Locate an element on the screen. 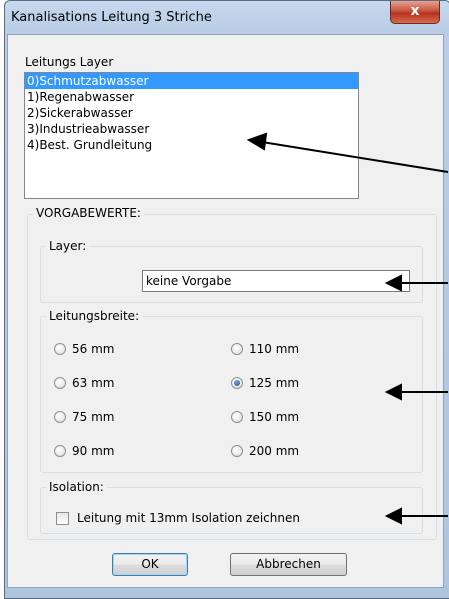 This screenshot has width=449, height=599. arrow-head-isolation is located at coordinates (393, 516).